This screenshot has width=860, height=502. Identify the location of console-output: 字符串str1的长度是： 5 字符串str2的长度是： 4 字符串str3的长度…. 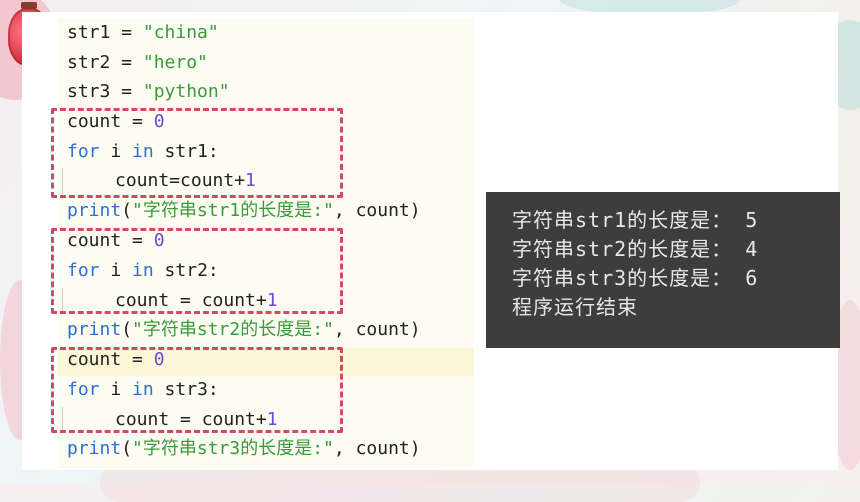
(663, 270).